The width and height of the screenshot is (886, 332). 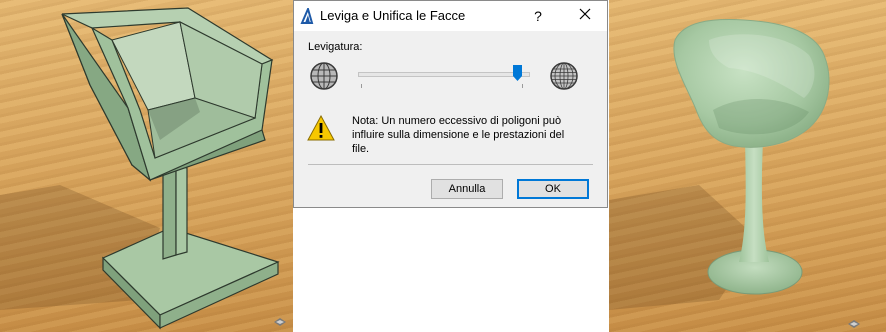 I want to click on dialog-title: Leviga e Unifica le Facce, so click(x=393, y=15).